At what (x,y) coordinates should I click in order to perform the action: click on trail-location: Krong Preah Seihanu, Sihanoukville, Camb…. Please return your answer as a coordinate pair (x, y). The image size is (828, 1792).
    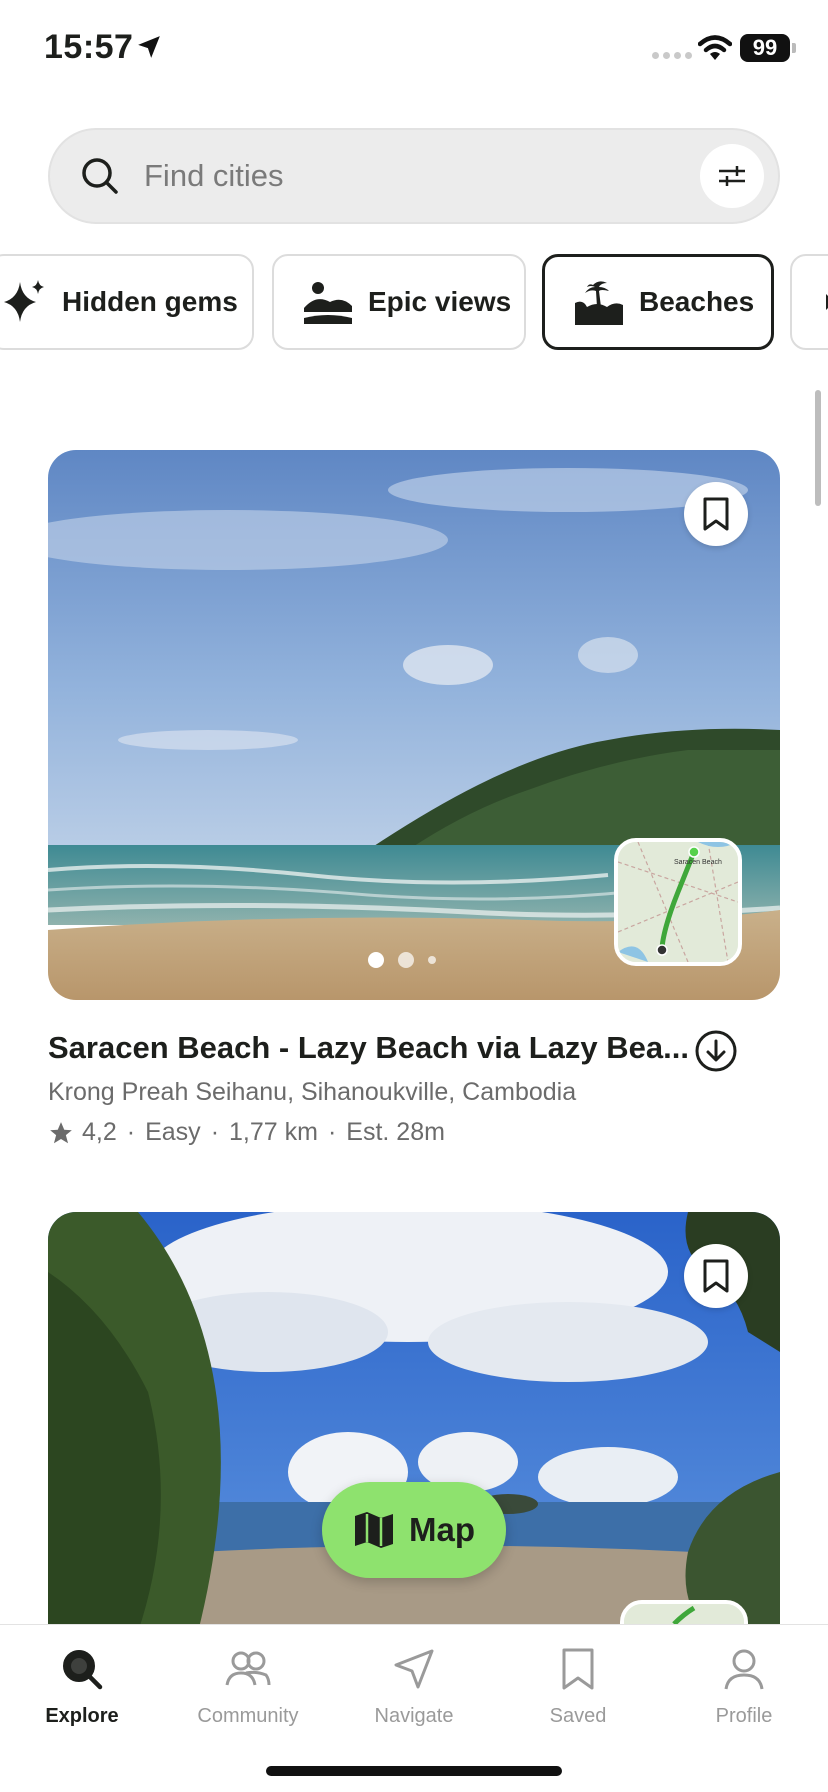
    Looking at the image, I should click on (312, 1092).